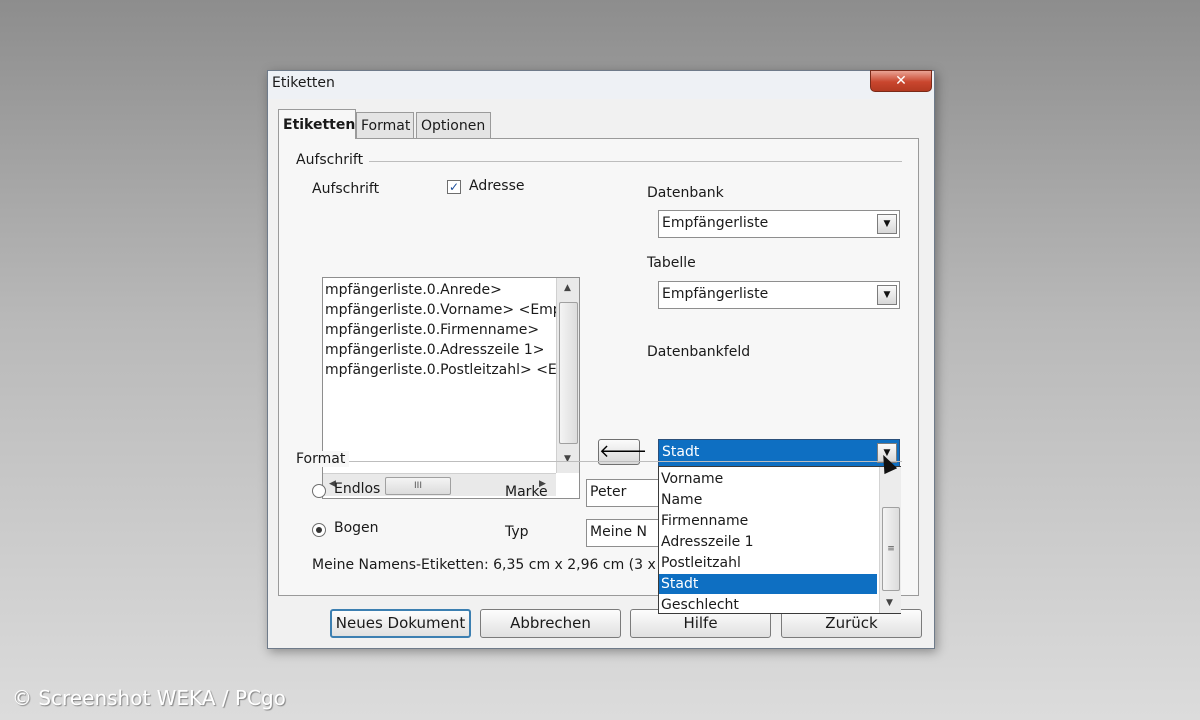 The height and width of the screenshot is (720, 1200). Describe the element at coordinates (568, 373) in the screenshot. I see `scrollbar-thumb` at that location.